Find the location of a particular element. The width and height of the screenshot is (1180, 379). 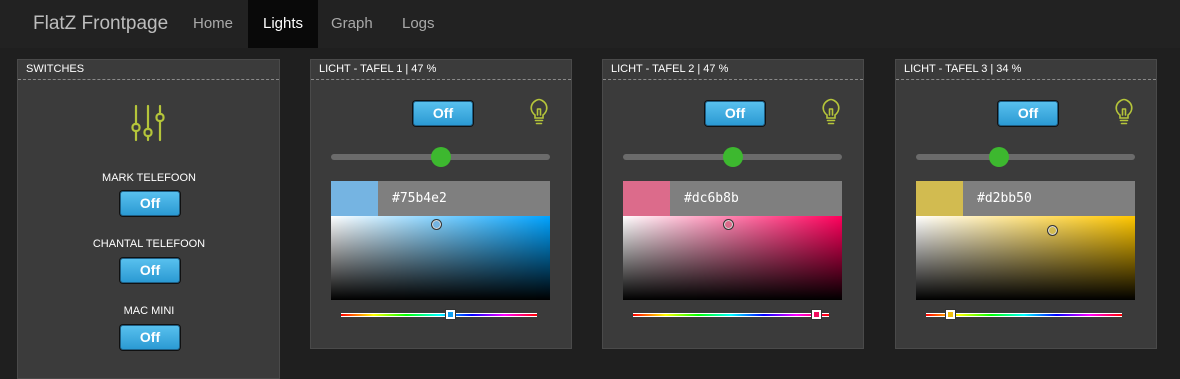

light-panel-title: LICHT - TAFEL 3 | 34 % is located at coordinates (1026, 70).